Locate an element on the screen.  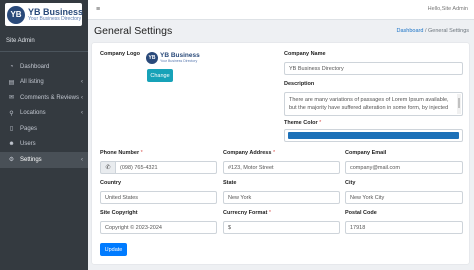
description-scrollbar is located at coordinates (459, 104).